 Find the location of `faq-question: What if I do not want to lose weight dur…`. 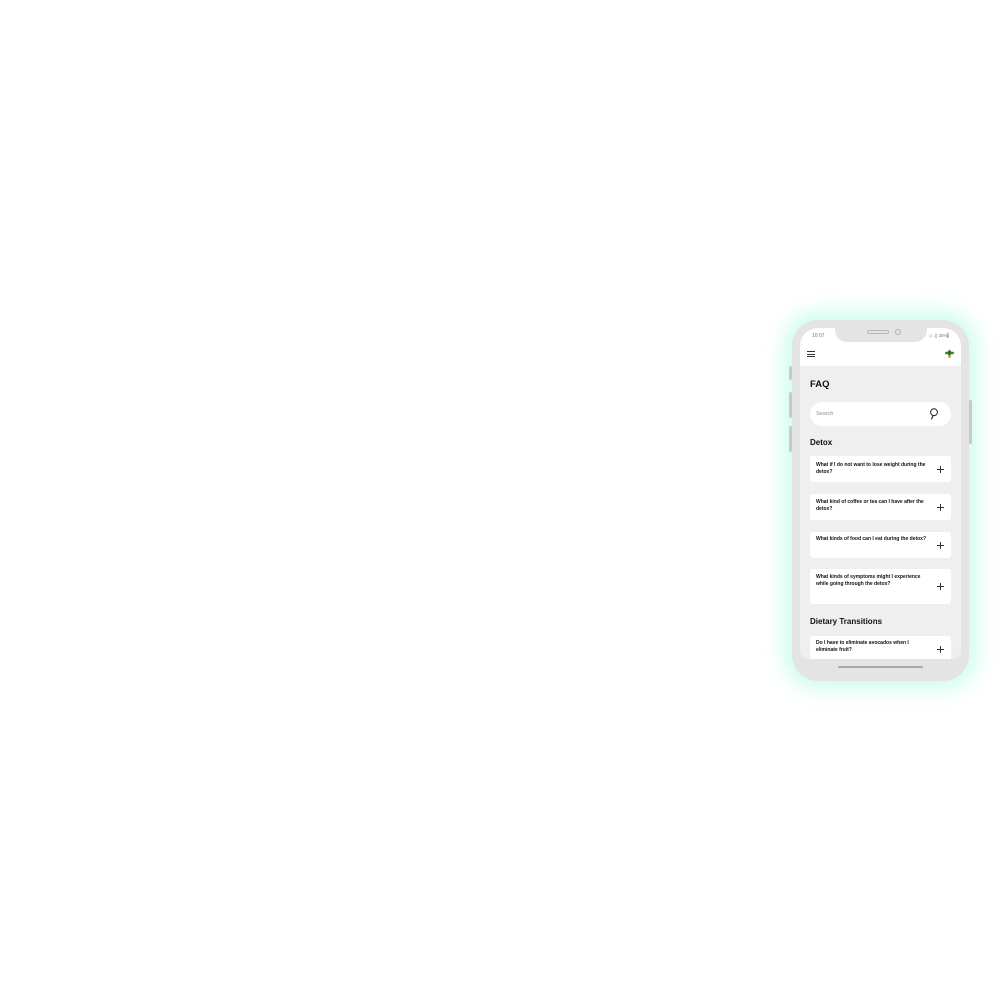

faq-question: What if I do not want to lose weight dur… is located at coordinates (871, 469).